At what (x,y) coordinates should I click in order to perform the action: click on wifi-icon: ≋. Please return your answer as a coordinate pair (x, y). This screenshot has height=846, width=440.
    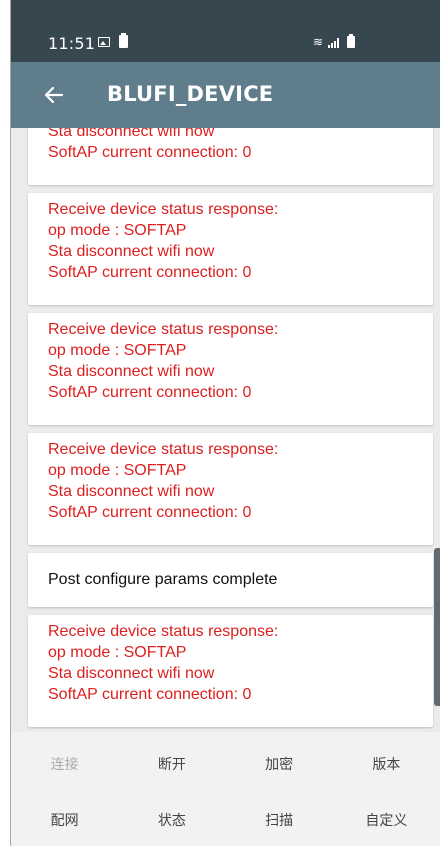
    Looking at the image, I should click on (318, 42).